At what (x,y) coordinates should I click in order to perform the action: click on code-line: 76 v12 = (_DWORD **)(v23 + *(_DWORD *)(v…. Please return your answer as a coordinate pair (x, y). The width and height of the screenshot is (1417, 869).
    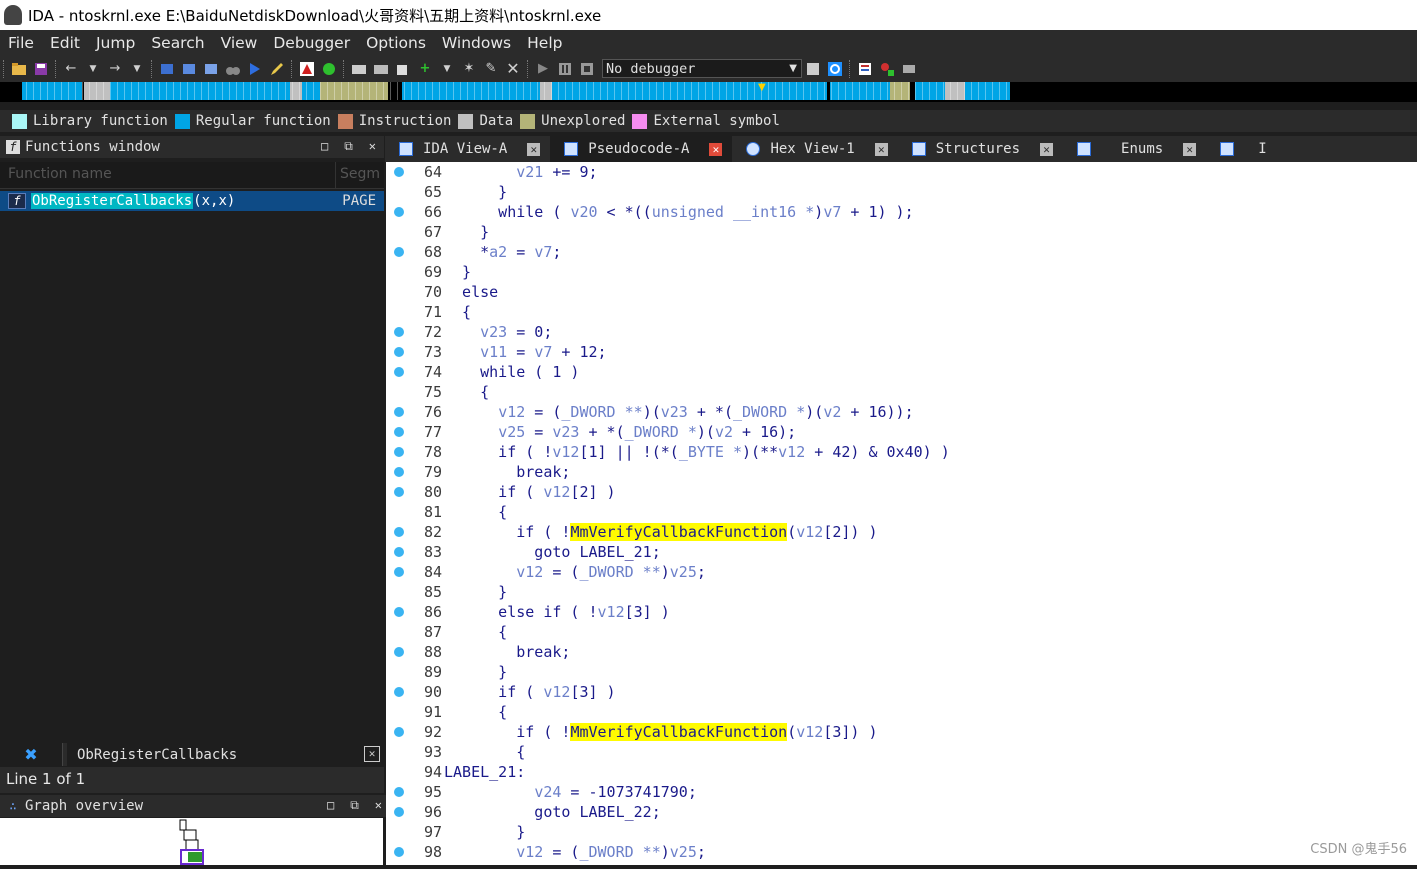
    Looking at the image, I should click on (901, 412).